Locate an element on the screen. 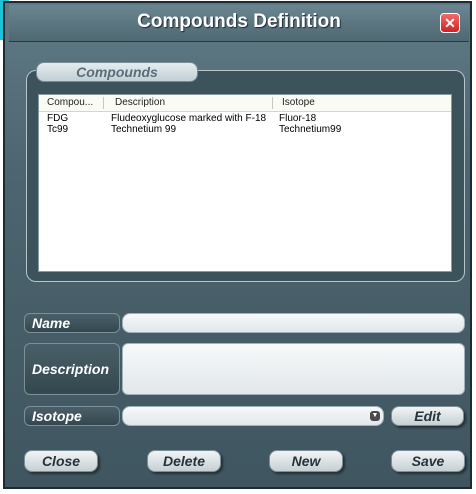 The height and width of the screenshot is (494, 476). compounds-group-label: Compounds is located at coordinates (117, 72).